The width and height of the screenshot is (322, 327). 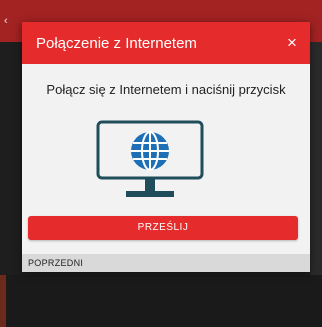 I want to click on dialog-footer: POPRZEDNI, so click(x=166, y=263).